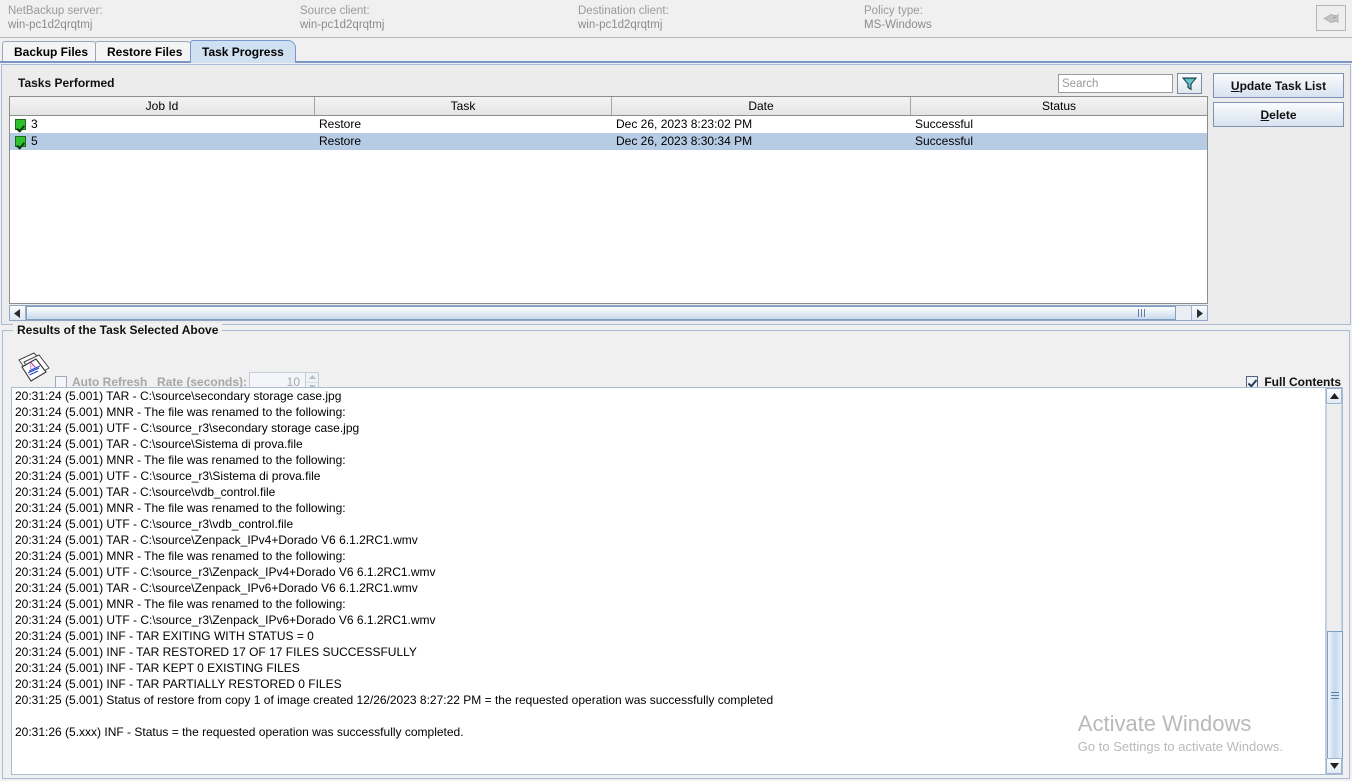  I want to click on scroll-left-arrow-icon, so click(18, 313).